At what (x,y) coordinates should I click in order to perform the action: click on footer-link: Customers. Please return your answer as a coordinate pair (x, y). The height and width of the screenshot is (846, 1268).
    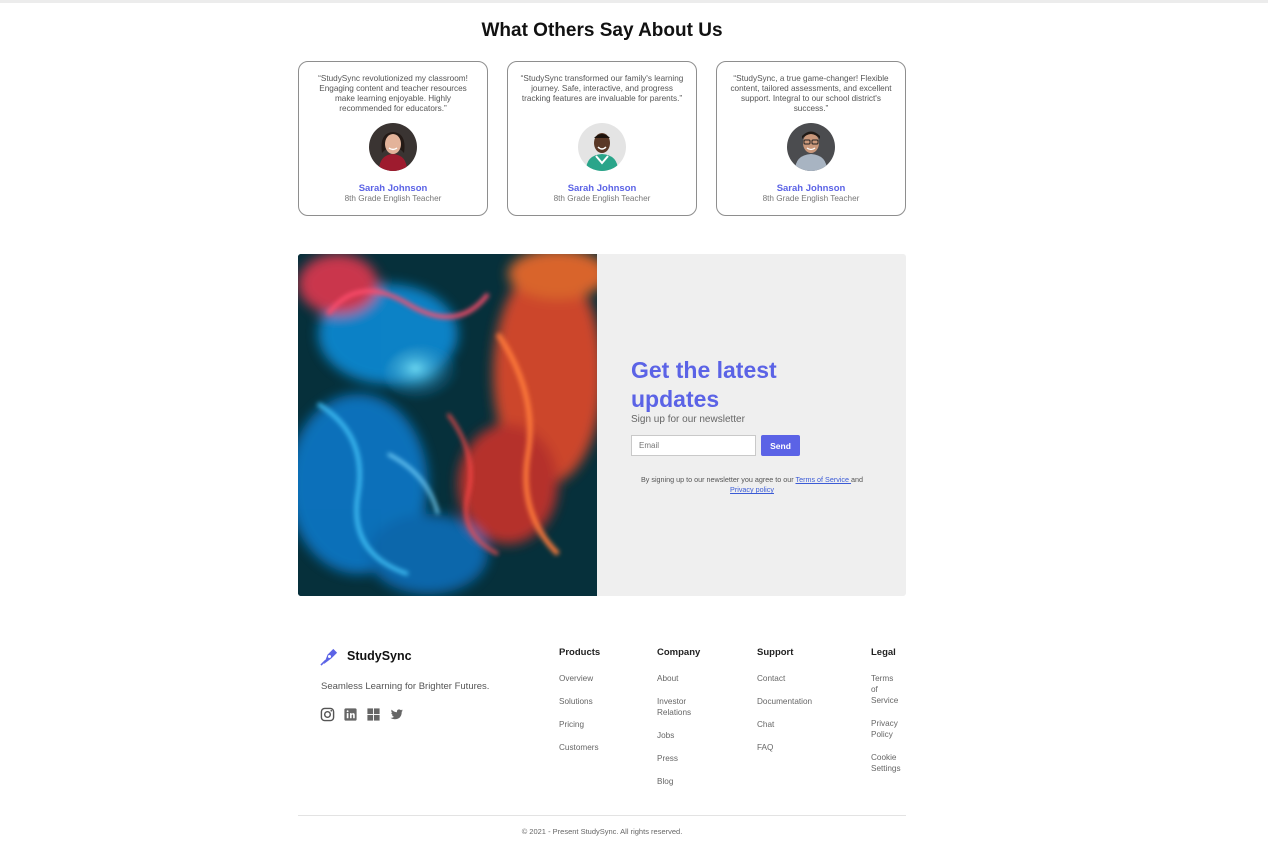
    Looking at the image, I should click on (579, 747).